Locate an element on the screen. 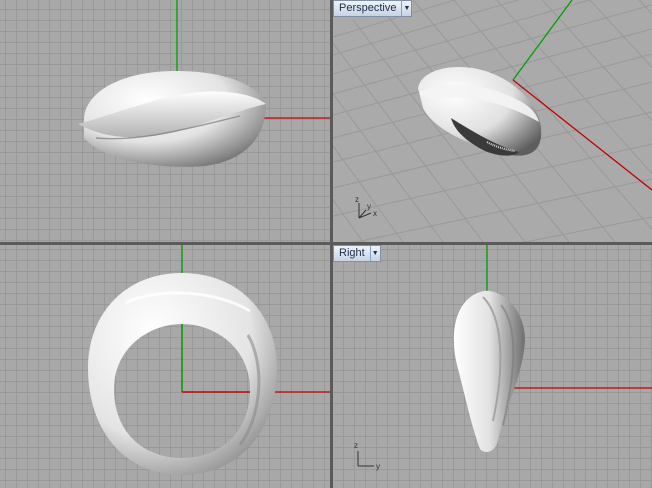 The image size is (652, 488). viewport-title-perspective: Perspective ▼ is located at coordinates (373, 8).